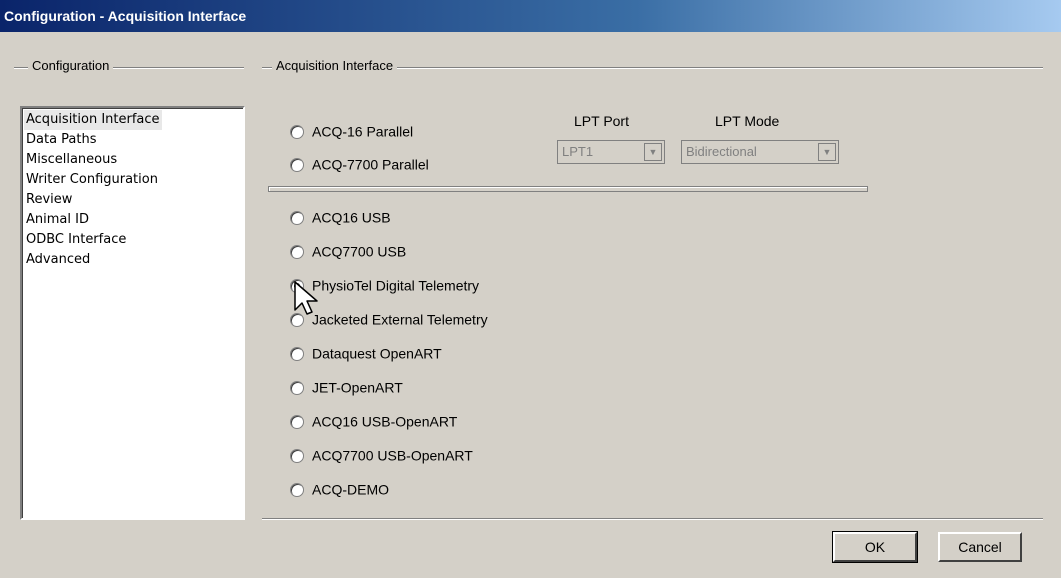 This screenshot has width=1061, height=578. I want to click on right-group-bottom-border, so click(652, 519).